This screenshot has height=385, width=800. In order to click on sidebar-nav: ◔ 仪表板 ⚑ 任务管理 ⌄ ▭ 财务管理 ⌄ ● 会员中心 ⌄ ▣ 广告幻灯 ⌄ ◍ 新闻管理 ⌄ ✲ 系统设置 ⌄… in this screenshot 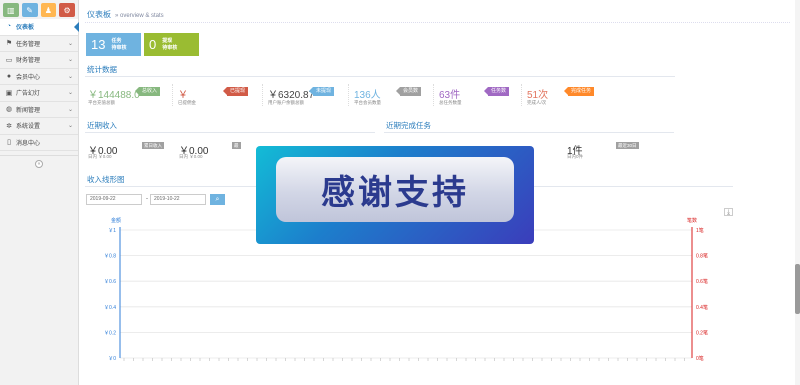, I will do `click(39, 85)`.